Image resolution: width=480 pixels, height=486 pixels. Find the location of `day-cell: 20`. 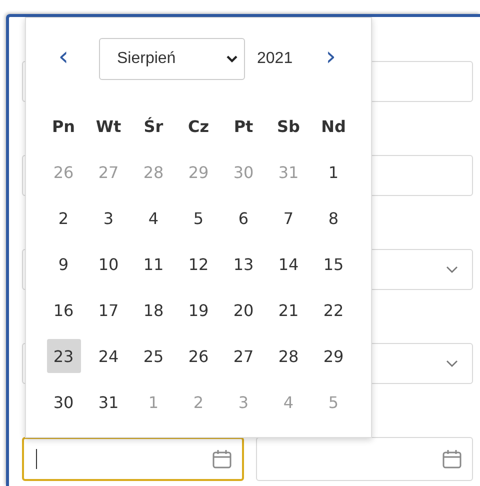

day-cell: 20 is located at coordinates (243, 310).